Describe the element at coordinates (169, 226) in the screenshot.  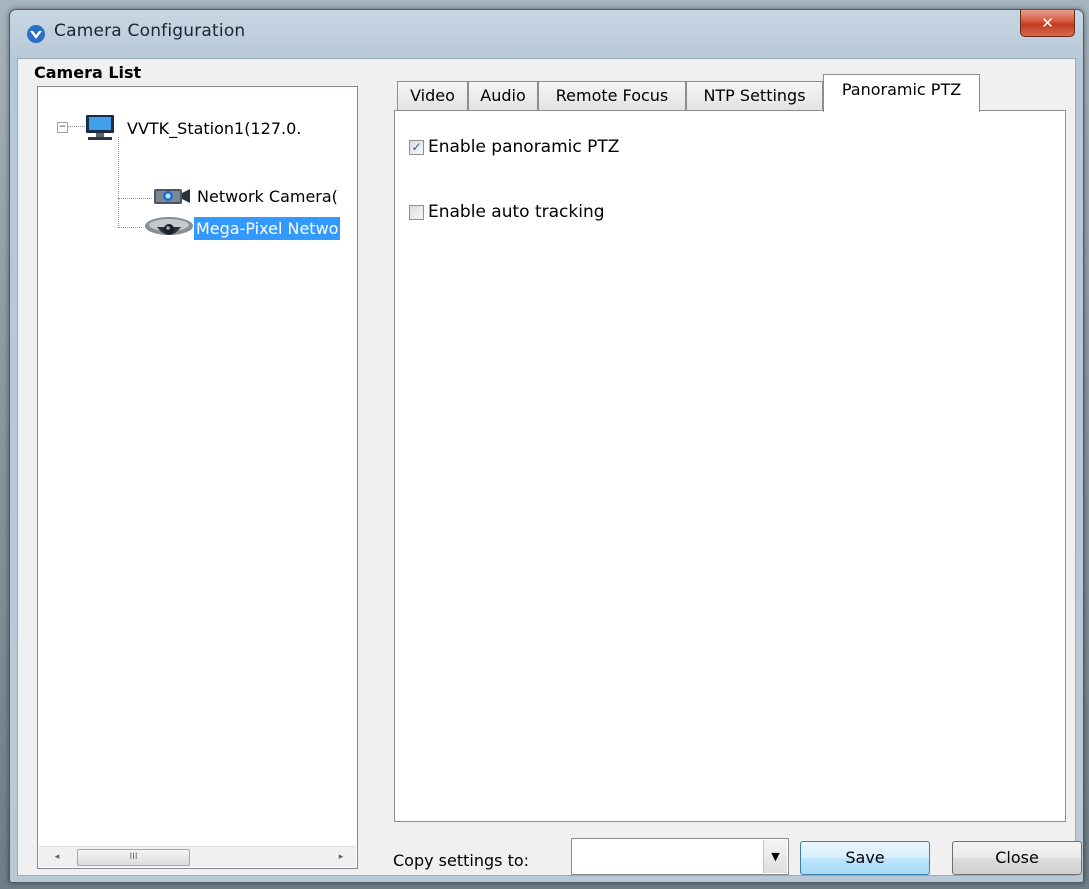
I see `dome-camera-icon` at that location.